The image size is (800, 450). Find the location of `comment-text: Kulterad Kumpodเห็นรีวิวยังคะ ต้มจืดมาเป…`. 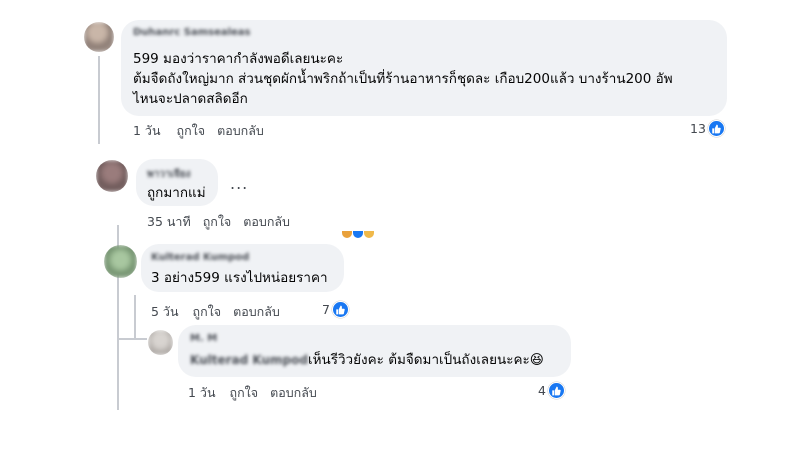

comment-text: Kulterad Kumpodเห็นรีวิวยังคะ ต้มจืดมาเป… is located at coordinates (367, 360).